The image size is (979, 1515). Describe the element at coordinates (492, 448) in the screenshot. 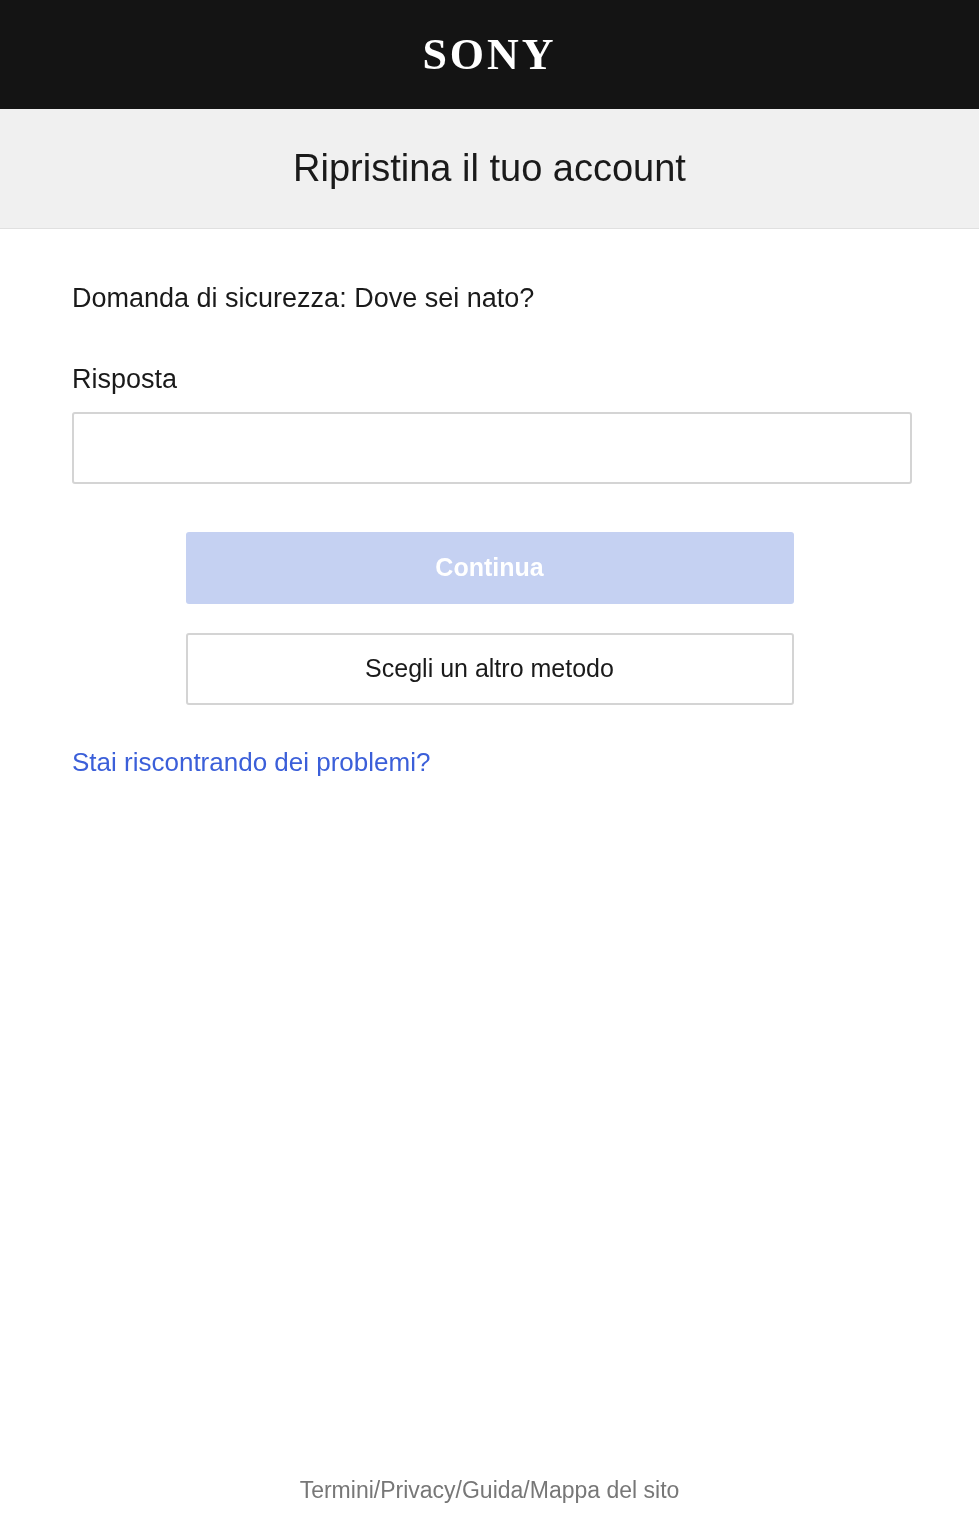

I see `answer-field` at that location.